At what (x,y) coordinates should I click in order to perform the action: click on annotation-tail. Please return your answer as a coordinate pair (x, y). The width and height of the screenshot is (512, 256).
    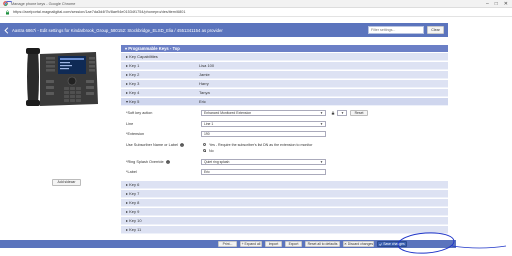
    Looking at the image, I should click on (479, 247).